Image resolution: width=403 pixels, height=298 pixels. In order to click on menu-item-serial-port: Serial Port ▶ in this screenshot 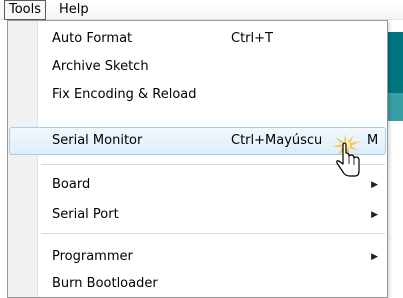, I will do `click(197, 215)`.